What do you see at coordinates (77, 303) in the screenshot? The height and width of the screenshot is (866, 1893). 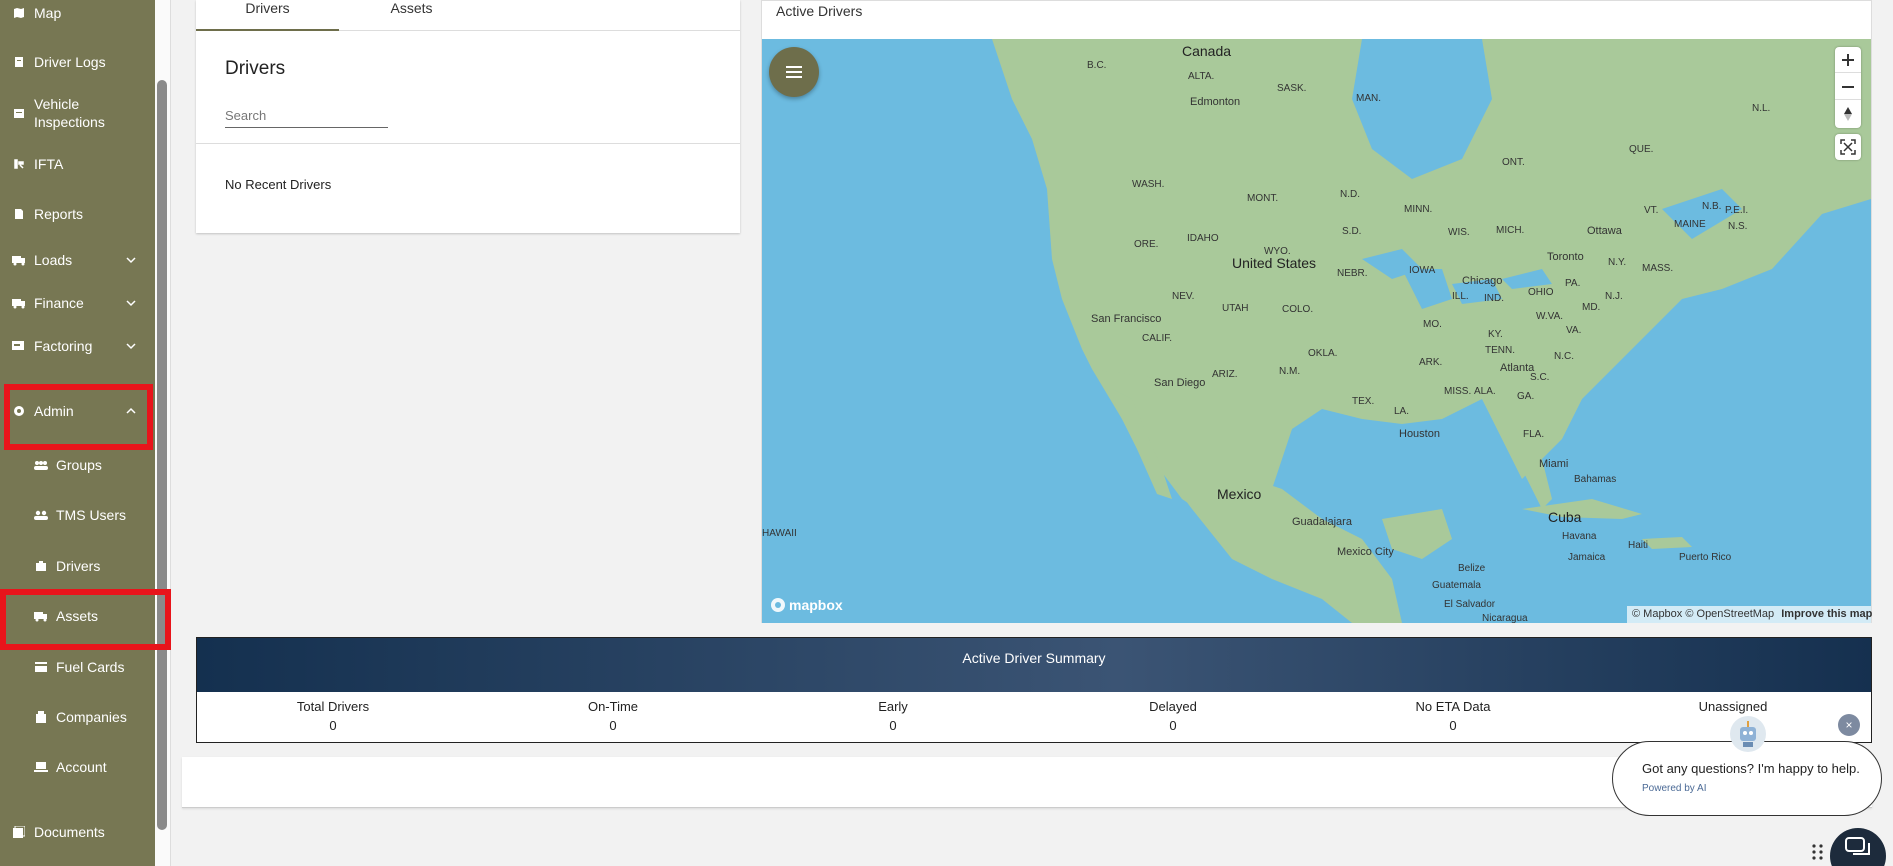 I see `sidebar-item-finance: Finance` at bounding box center [77, 303].